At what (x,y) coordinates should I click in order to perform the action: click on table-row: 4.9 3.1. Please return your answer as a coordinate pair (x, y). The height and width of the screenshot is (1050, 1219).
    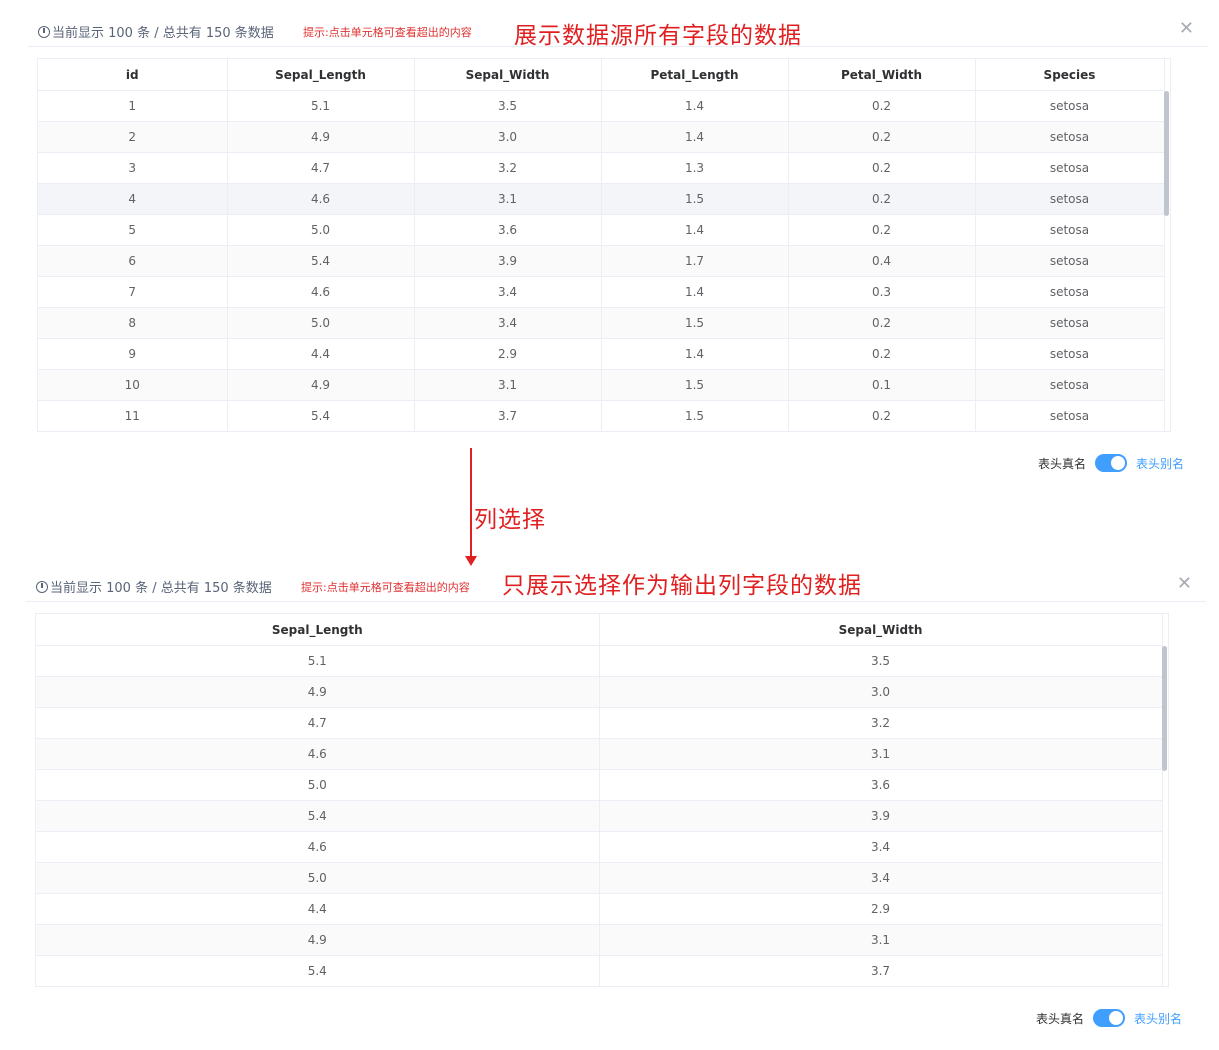
    Looking at the image, I should click on (599, 940).